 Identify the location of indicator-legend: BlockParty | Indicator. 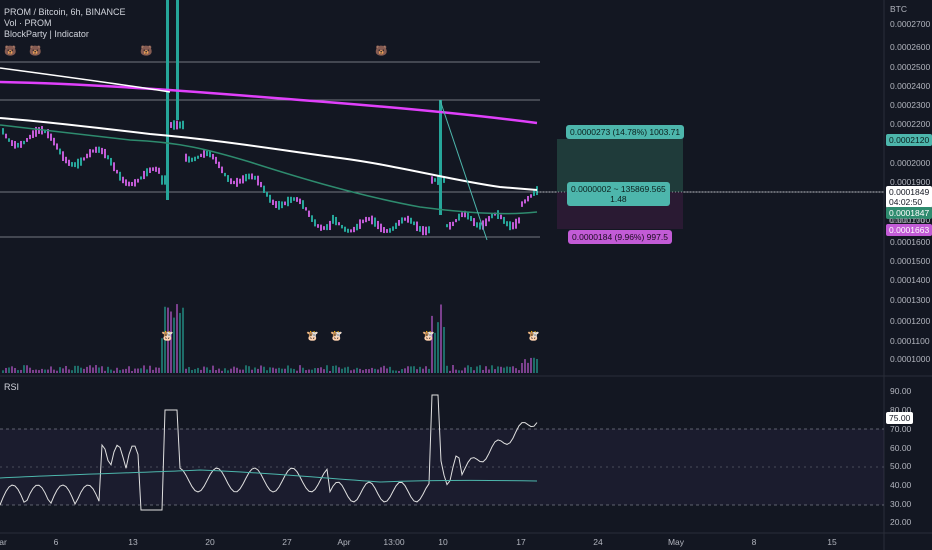
(46, 34).